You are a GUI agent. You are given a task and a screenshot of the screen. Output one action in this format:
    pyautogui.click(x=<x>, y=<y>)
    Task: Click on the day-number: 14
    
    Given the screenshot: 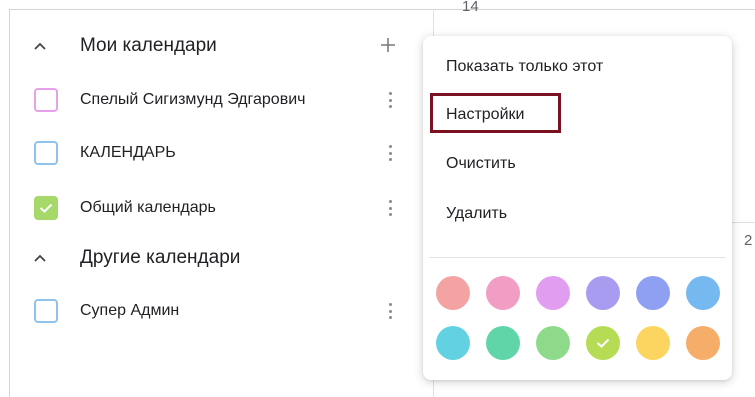 What is the action you would take?
    pyautogui.click(x=470, y=7)
    